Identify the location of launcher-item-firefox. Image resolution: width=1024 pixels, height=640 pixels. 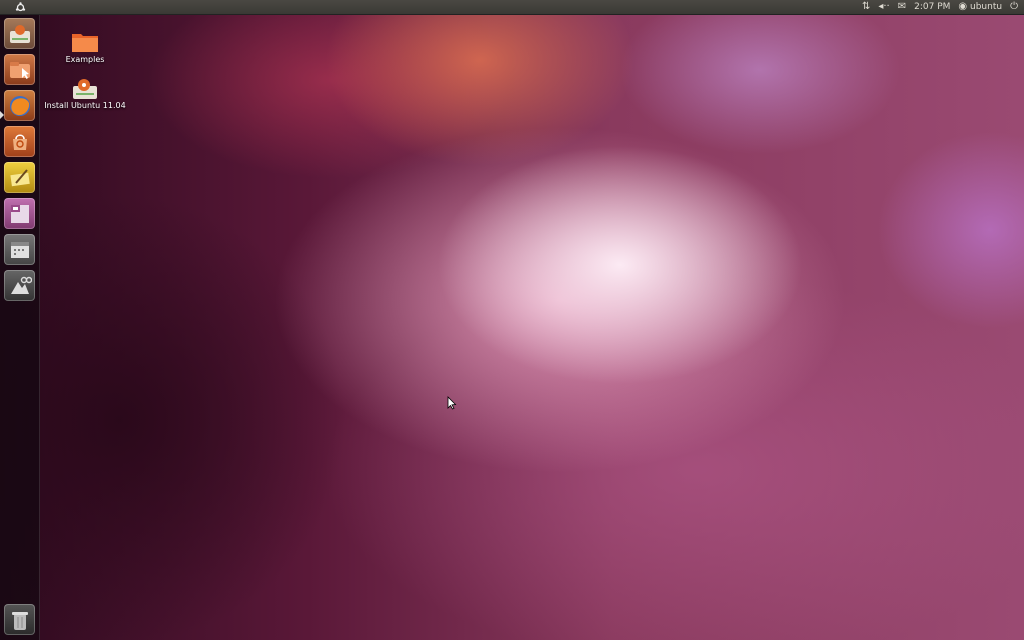
(19, 105).